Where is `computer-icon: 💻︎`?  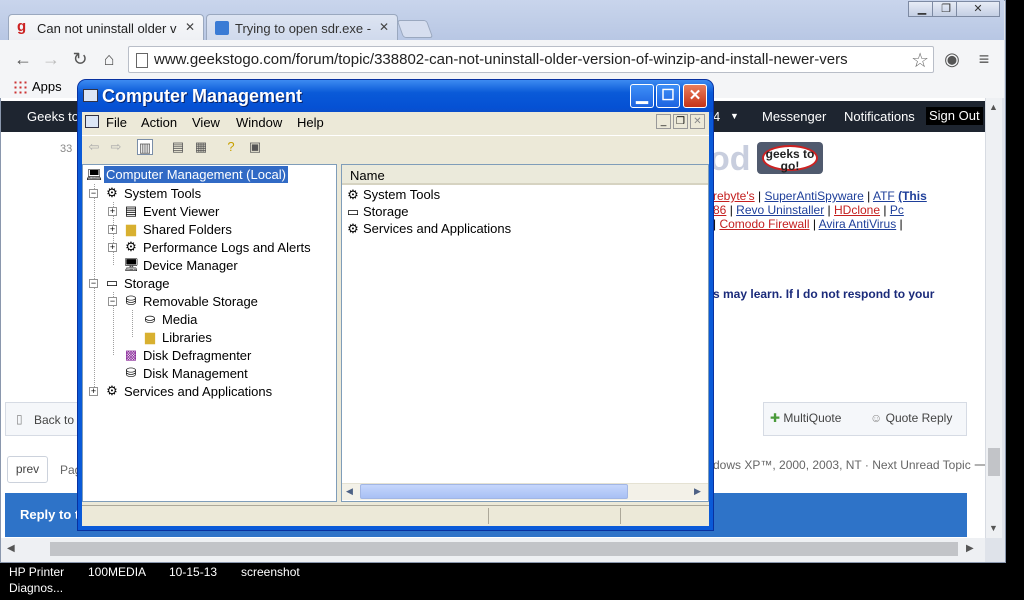
computer-icon: 💻︎ is located at coordinates (94, 174).